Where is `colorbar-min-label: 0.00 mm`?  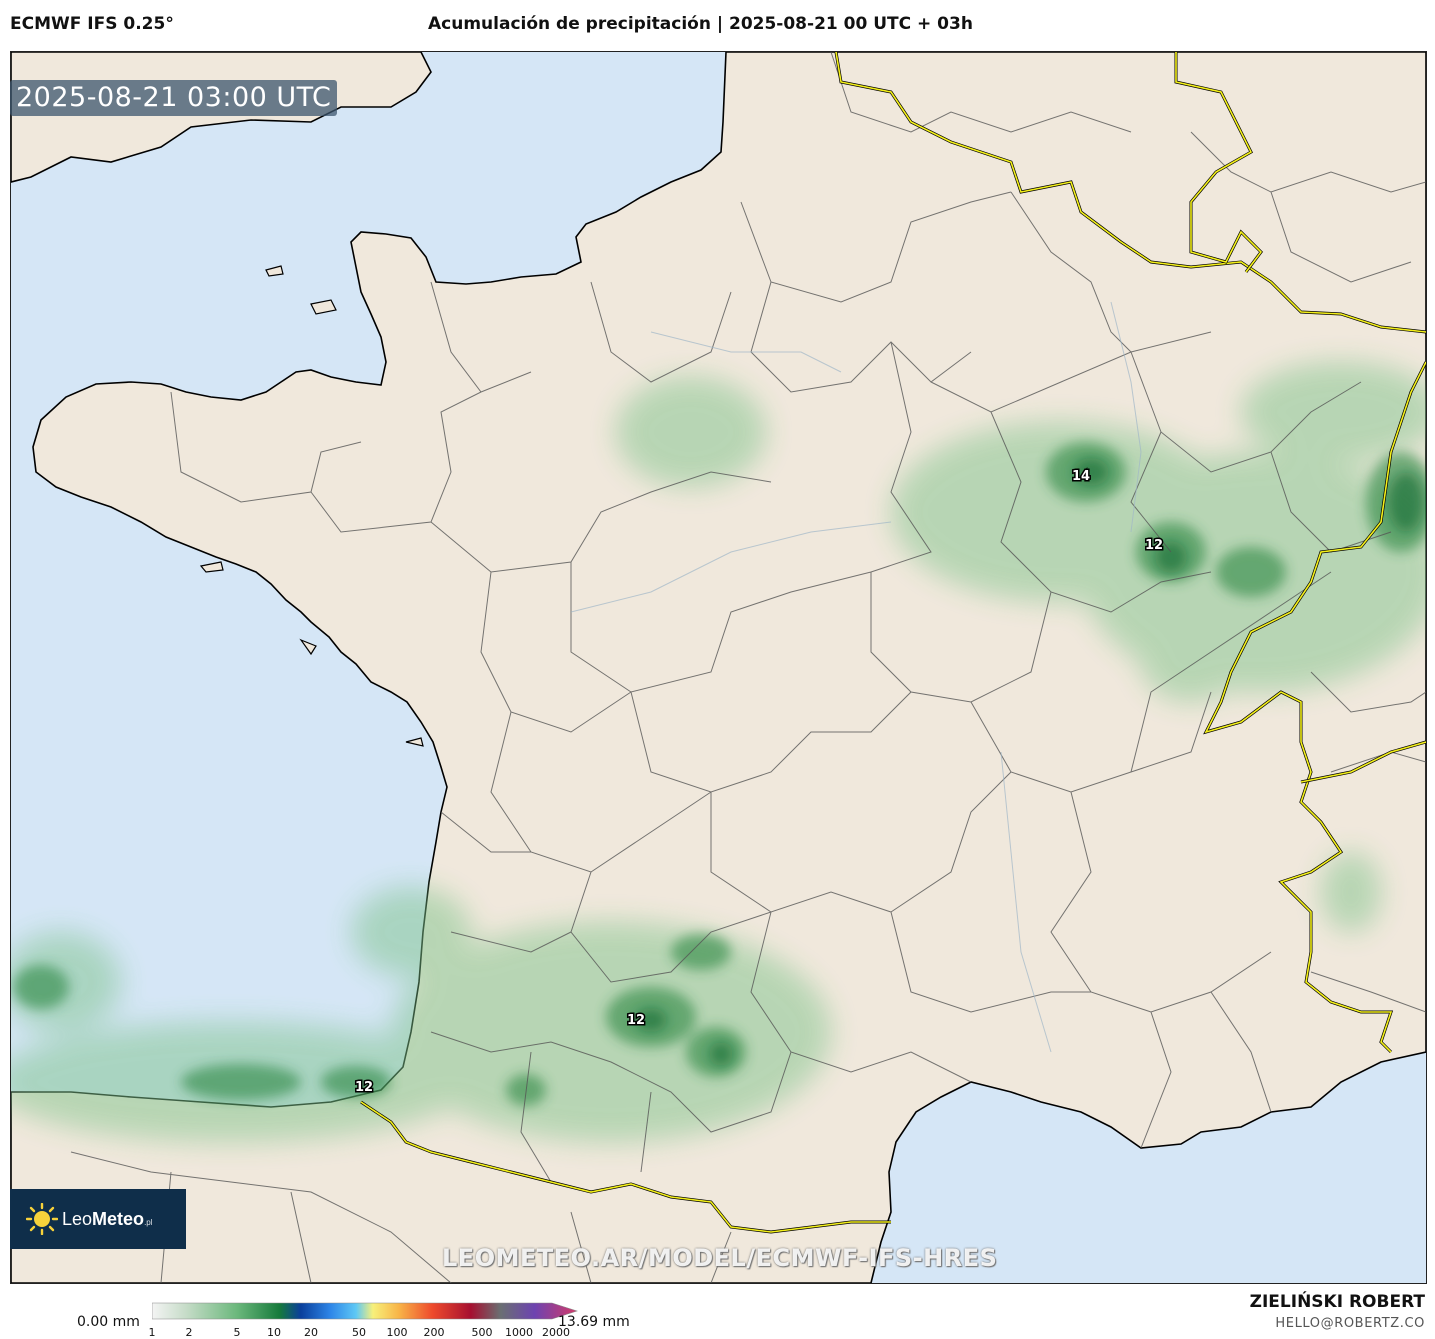 colorbar-min-label: 0.00 mm is located at coordinates (108, 1322).